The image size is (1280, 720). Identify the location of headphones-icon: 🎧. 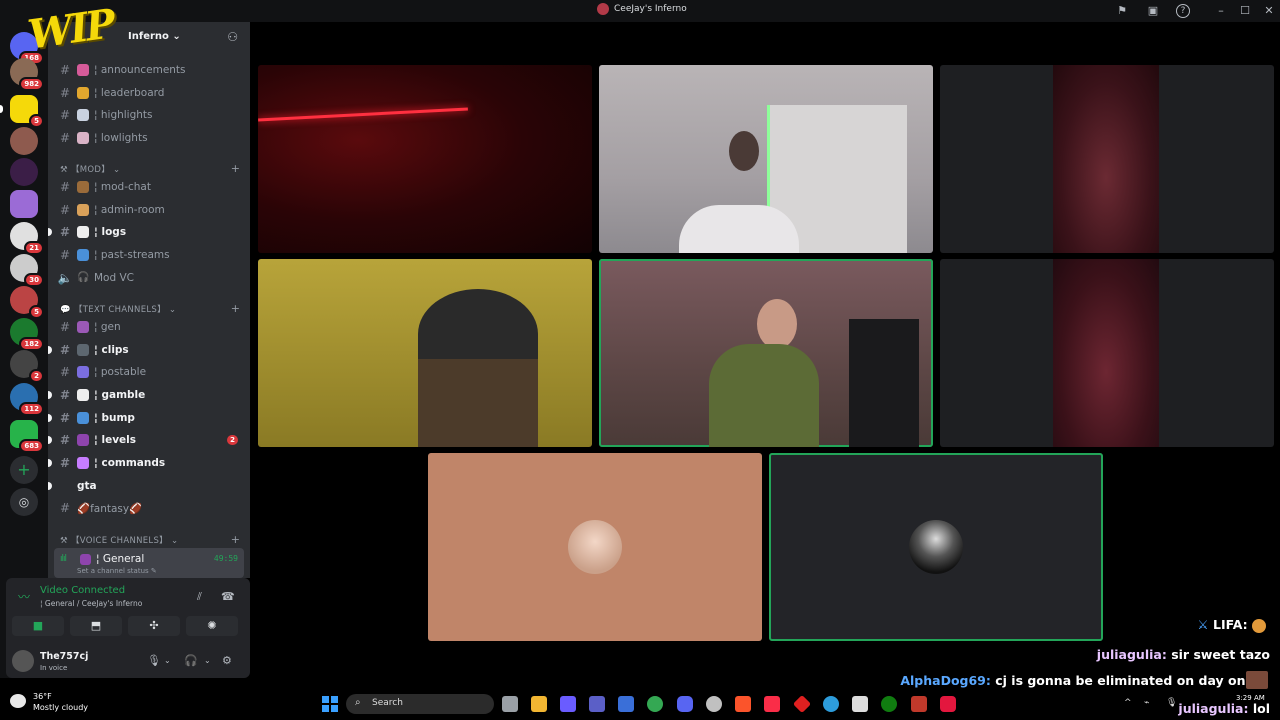
(191, 660).